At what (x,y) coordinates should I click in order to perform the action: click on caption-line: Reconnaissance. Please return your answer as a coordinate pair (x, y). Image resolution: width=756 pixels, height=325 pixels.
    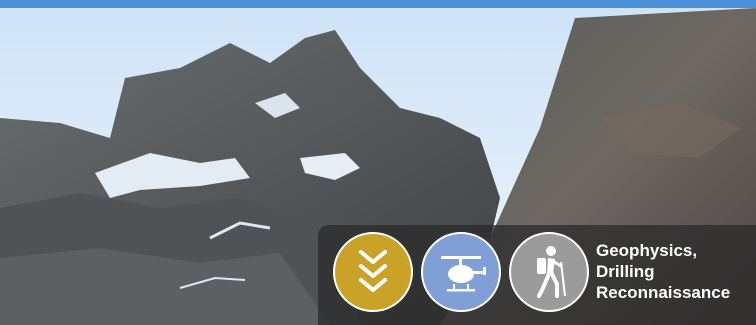
    Looking at the image, I should click on (663, 292).